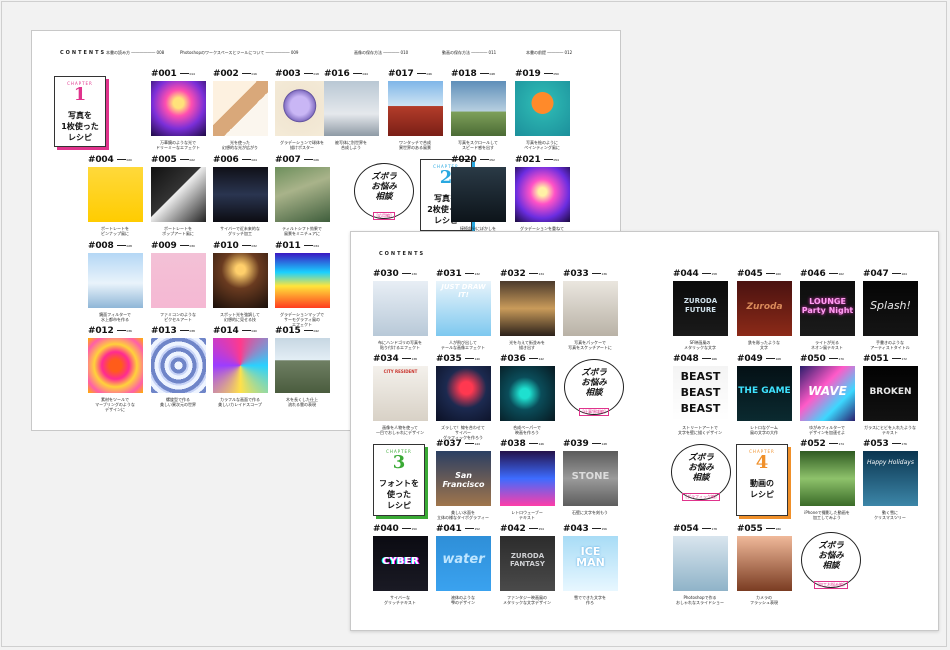  Describe the element at coordinates (458, 444) in the screenshot. I see `item-number: #037 144` at that location.